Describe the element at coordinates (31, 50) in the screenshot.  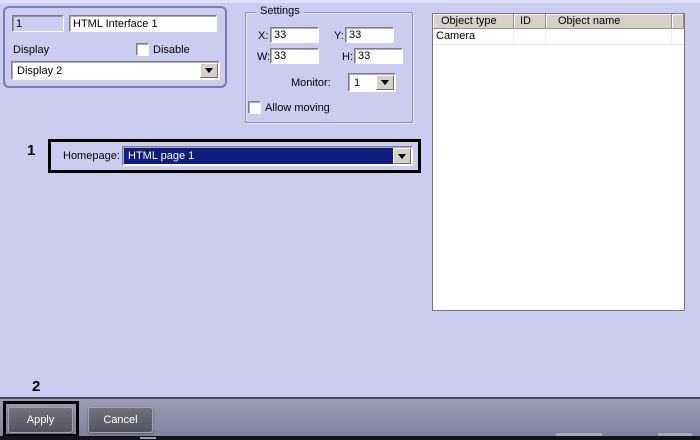
I see `display-label: Display` at that location.